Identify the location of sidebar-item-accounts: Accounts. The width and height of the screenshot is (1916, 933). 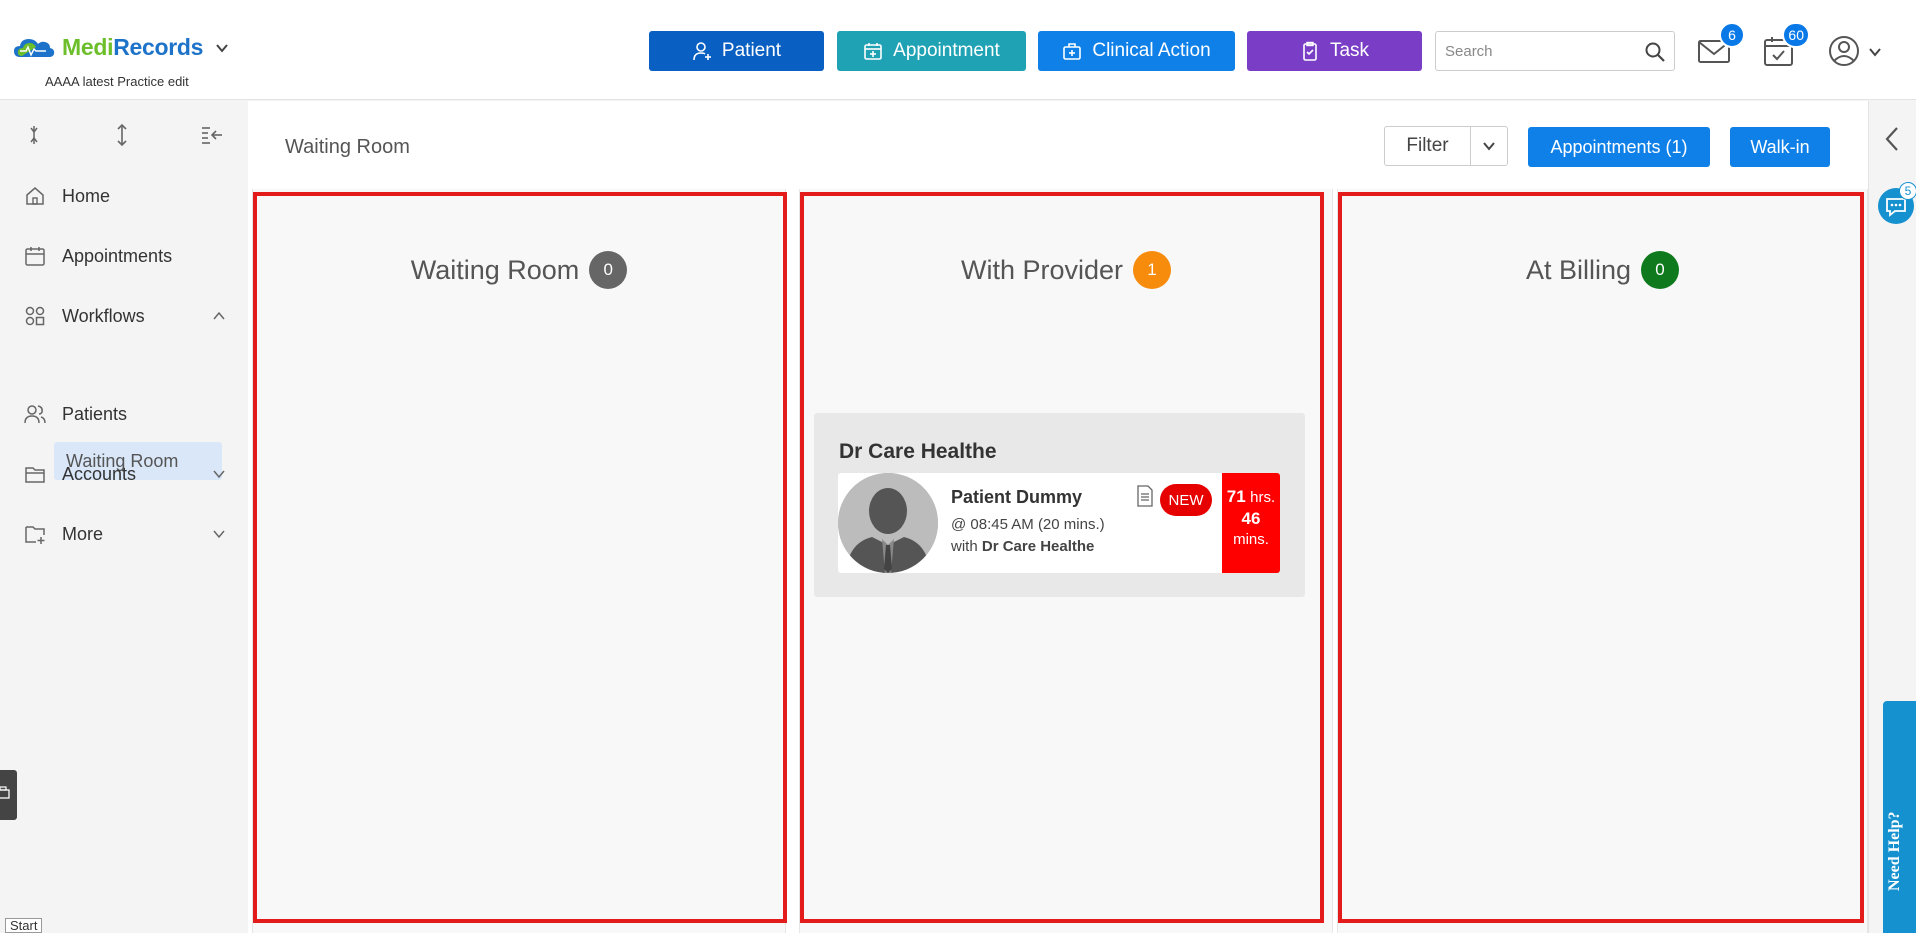
(124, 474).